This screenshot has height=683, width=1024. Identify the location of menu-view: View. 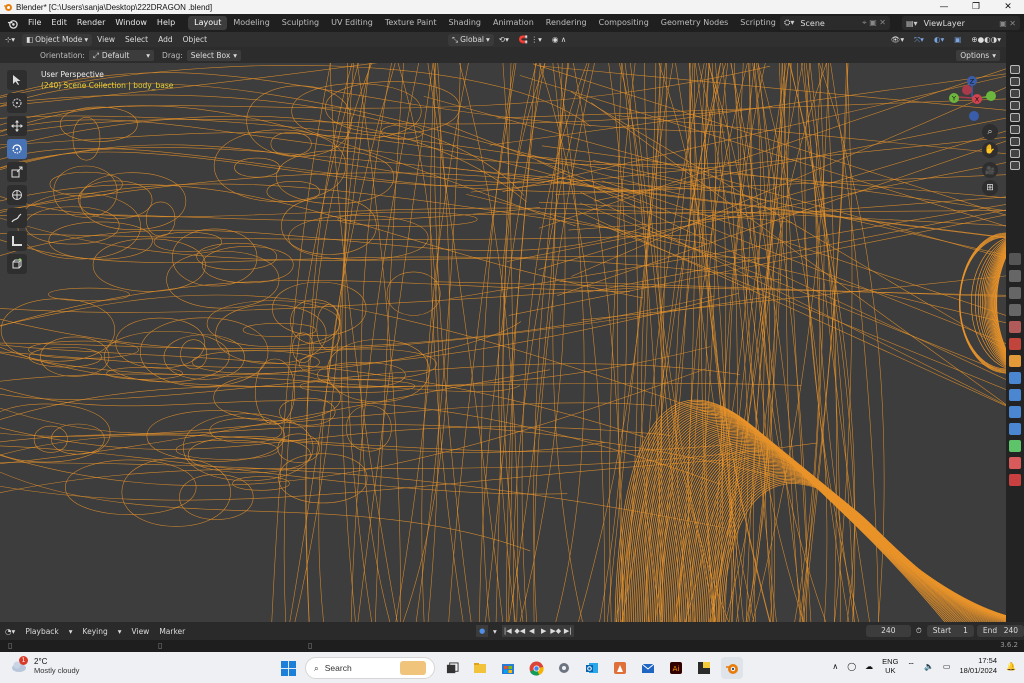
(106, 39).